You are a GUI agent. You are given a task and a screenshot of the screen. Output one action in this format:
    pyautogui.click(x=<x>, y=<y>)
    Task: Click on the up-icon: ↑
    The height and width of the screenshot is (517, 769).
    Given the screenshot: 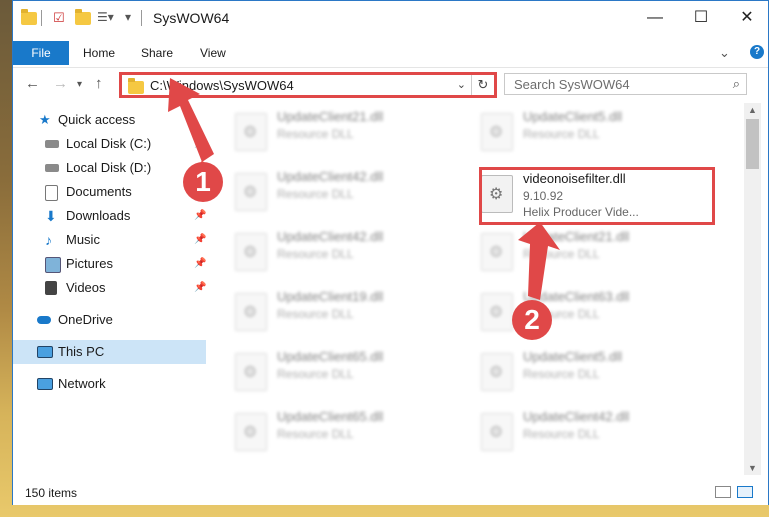 What is the action you would take?
    pyautogui.click(x=99, y=83)
    